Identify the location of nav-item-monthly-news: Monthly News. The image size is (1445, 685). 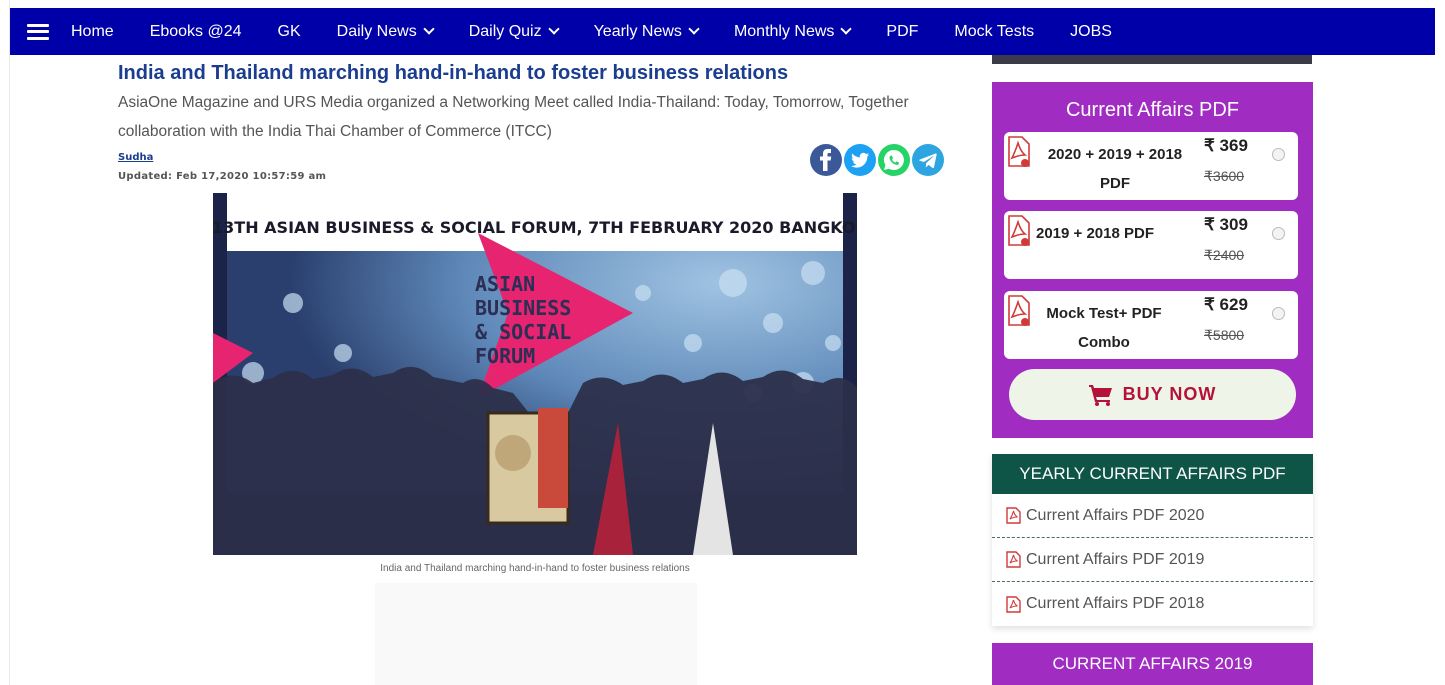
(793, 32).